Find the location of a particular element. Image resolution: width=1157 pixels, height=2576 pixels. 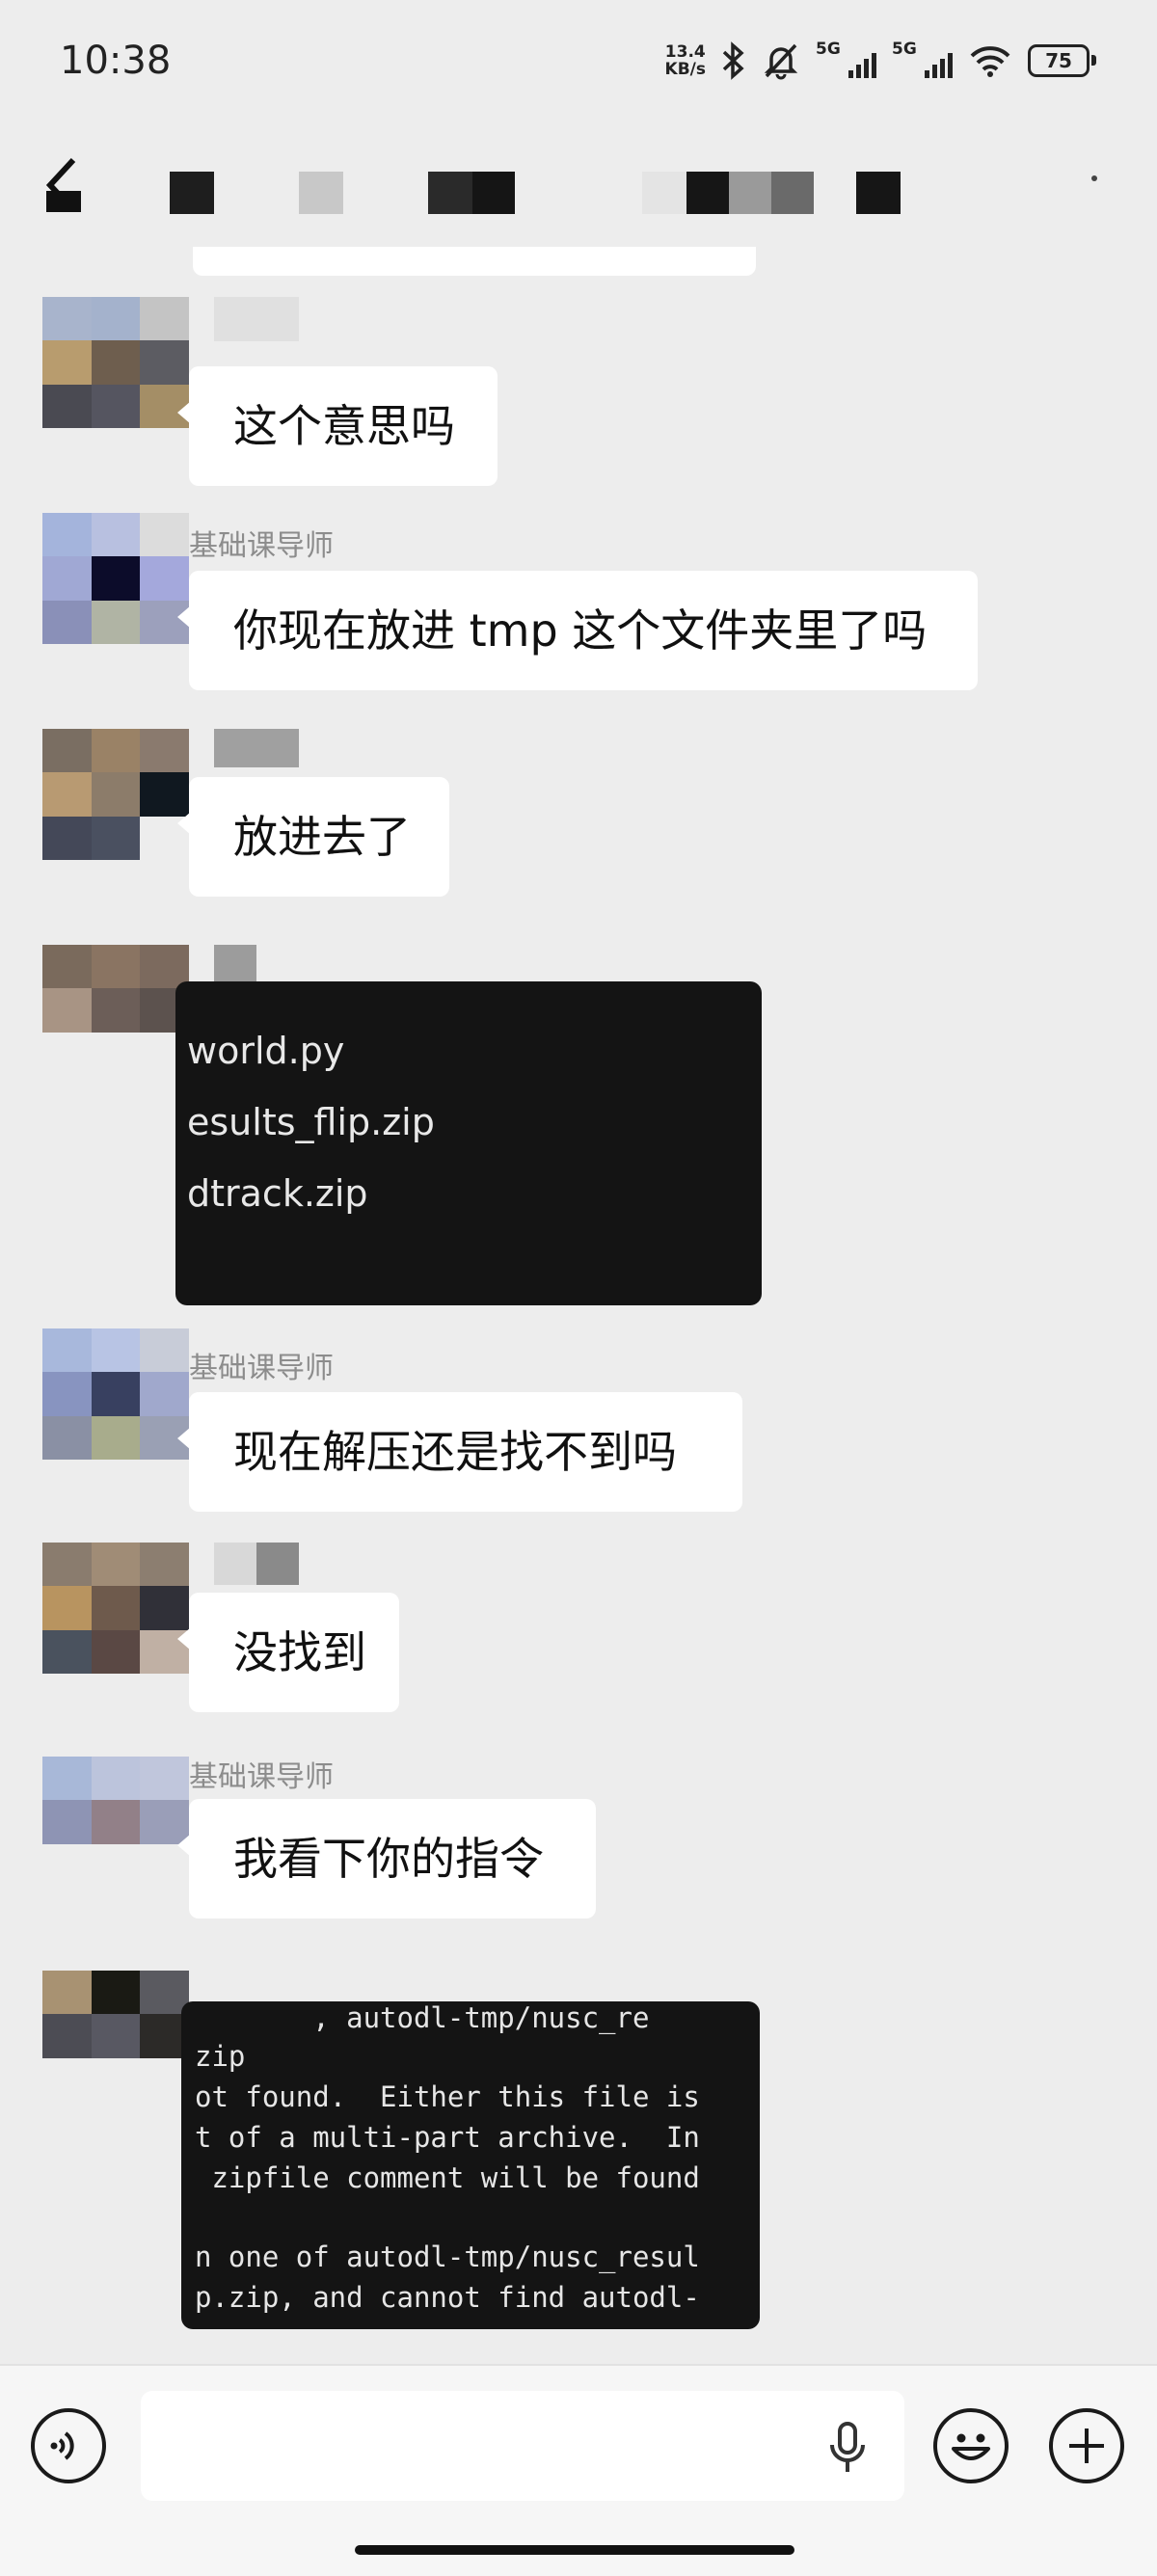

network-speed: 13.4 KB/s is located at coordinates (685, 61).